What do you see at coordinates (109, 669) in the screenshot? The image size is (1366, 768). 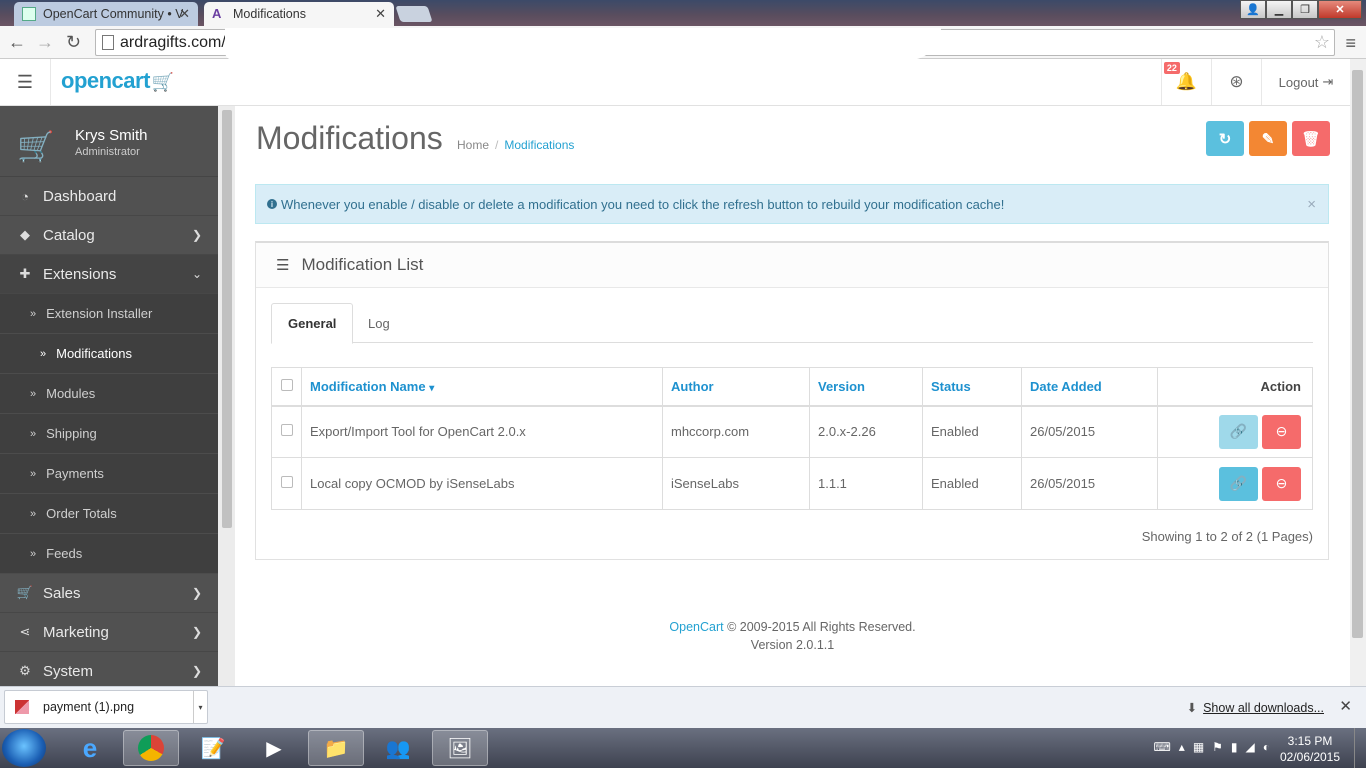 I see `sidebar-item-system: ⚙ System ❯` at bounding box center [109, 669].